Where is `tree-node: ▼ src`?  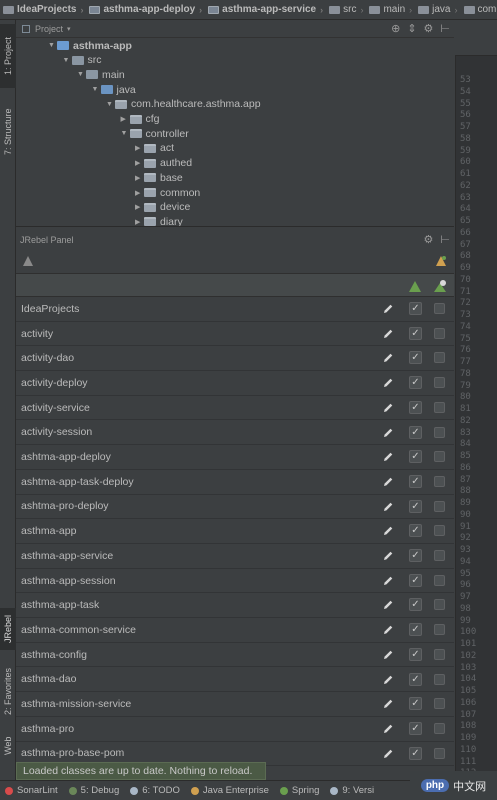 tree-node: ▼ src is located at coordinates (82, 60).